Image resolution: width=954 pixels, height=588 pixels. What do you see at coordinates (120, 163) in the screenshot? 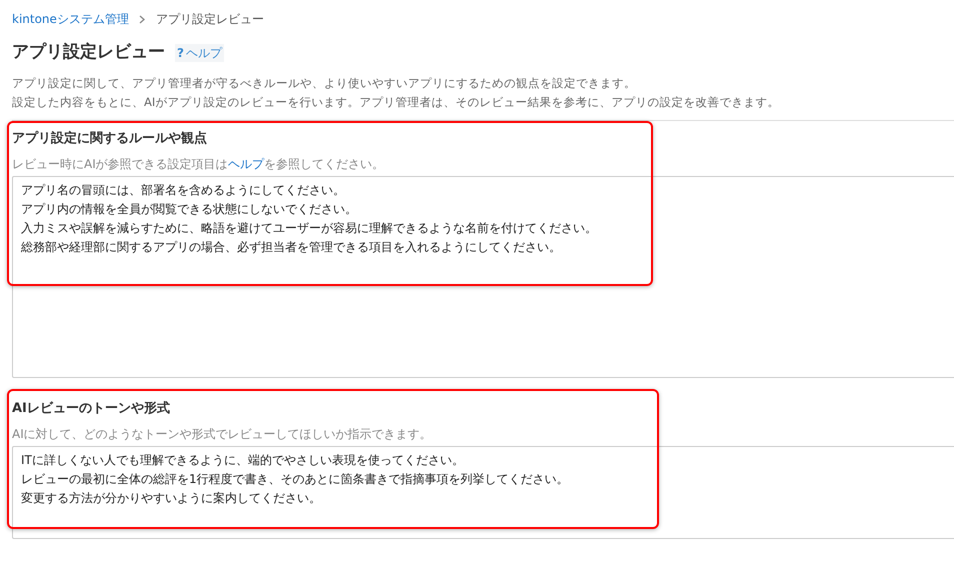
I see `section-hint: レビュー時にAIが参照できる設定項目は` at bounding box center [120, 163].